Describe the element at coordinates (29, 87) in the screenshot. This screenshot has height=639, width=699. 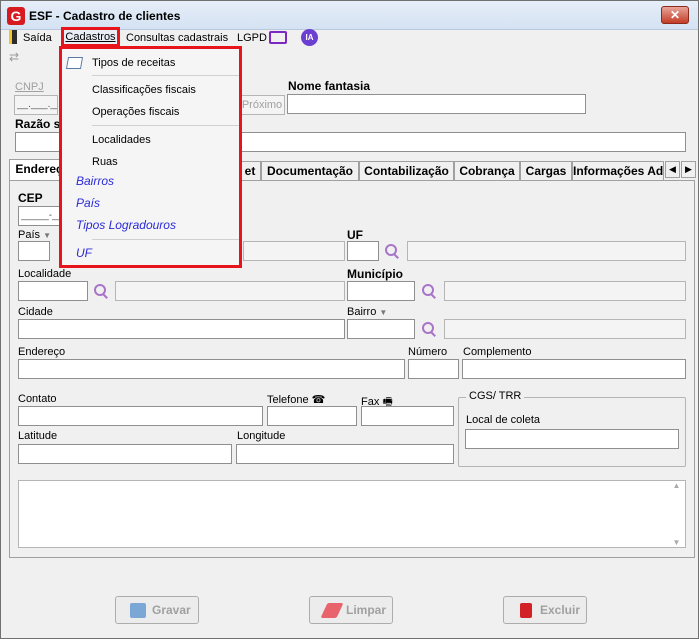
I see `cnpj-label: CNPJ` at that location.